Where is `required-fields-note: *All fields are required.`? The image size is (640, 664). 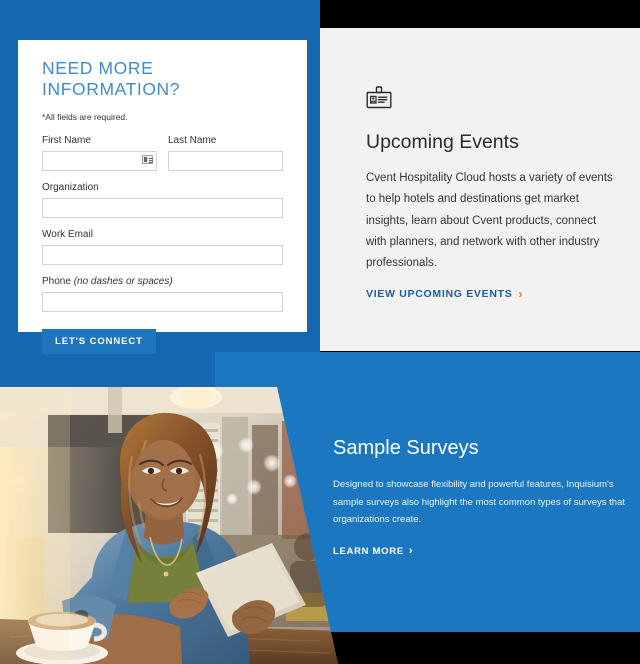 required-fields-note: *All fields are required. is located at coordinates (85, 117).